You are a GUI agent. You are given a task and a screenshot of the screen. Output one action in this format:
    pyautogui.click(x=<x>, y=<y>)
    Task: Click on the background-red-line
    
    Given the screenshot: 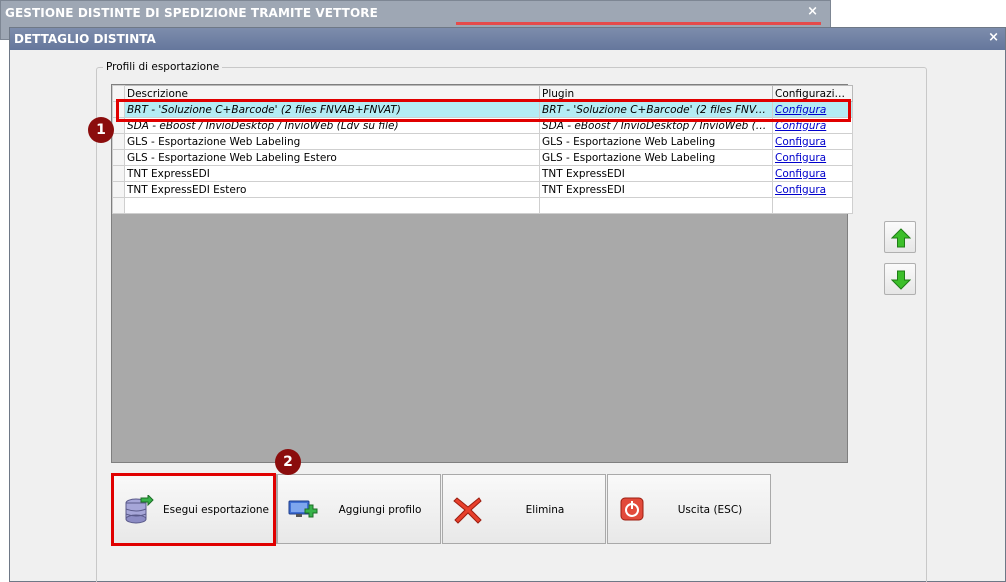 What is the action you would take?
    pyautogui.click(x=638, y=23)
    